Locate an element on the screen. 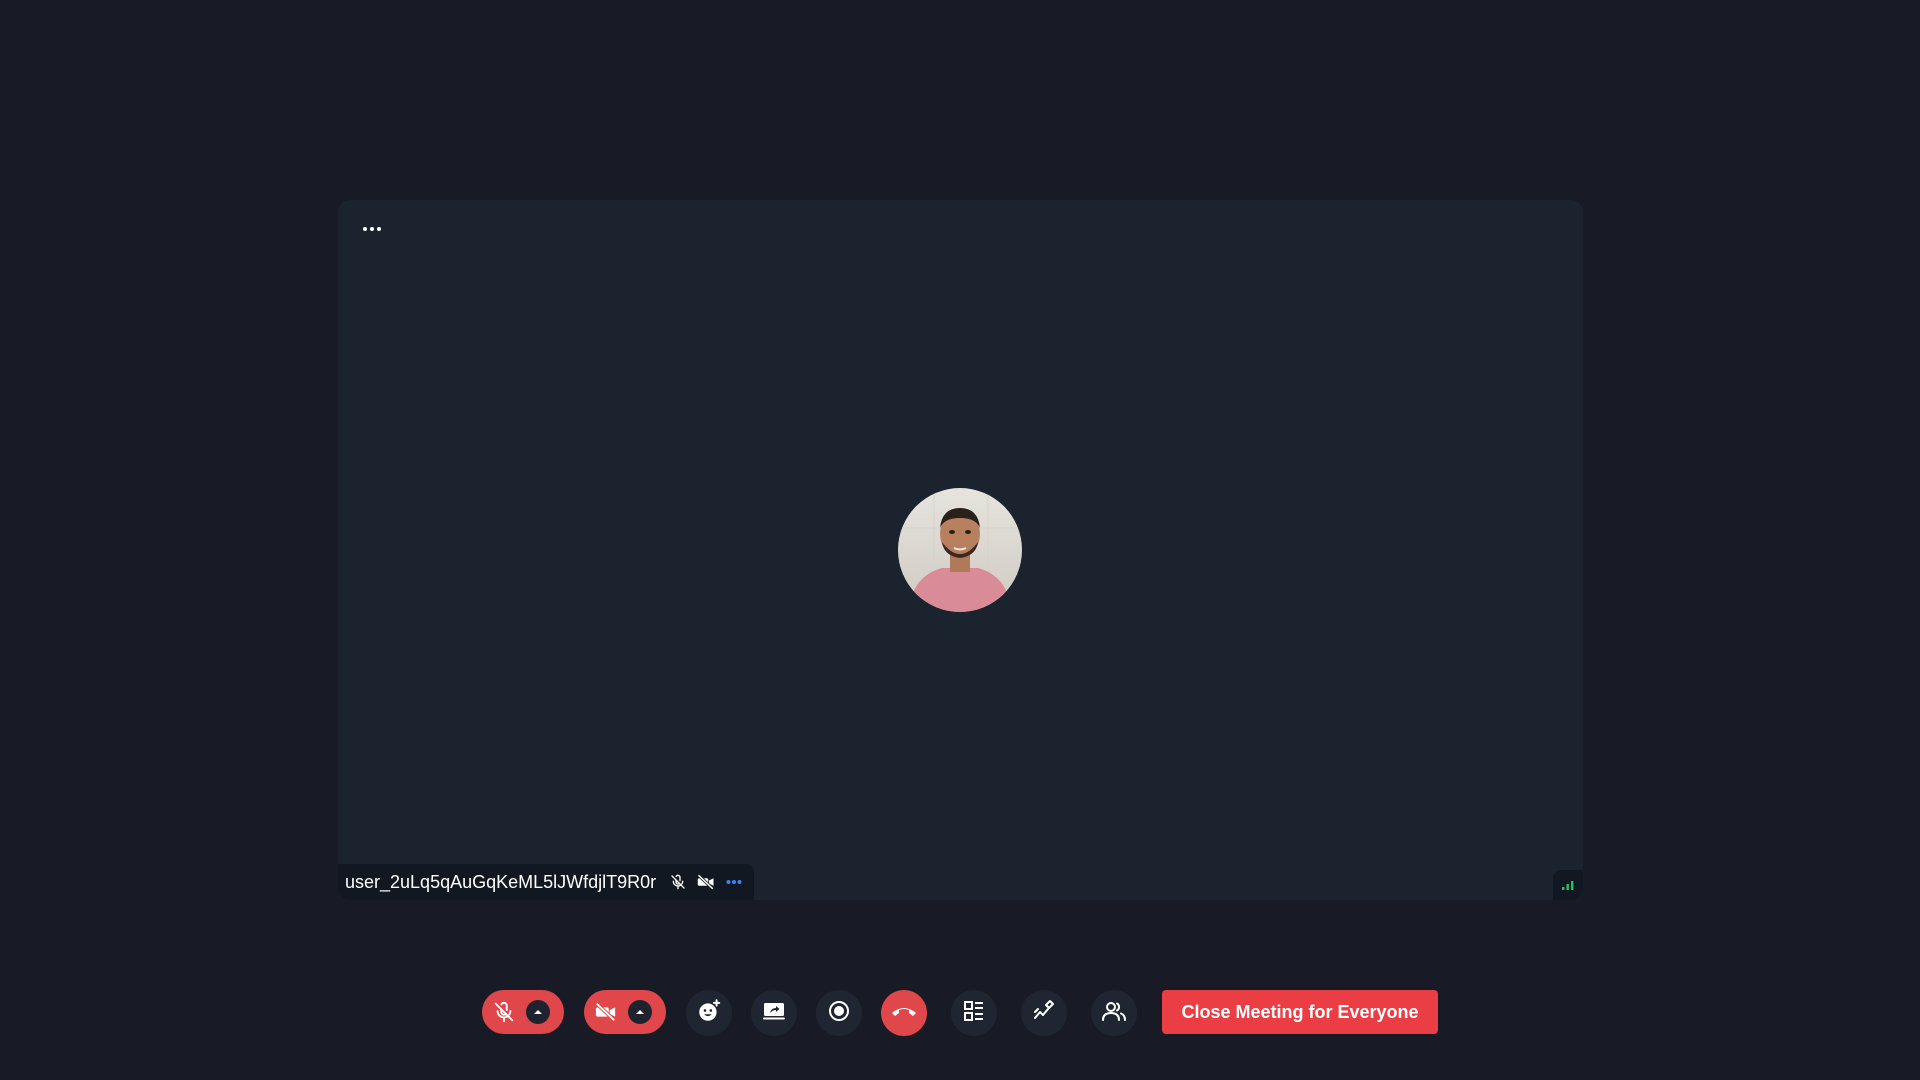 This screenshot has height=1080, width=1920. layout-list-icon is located at coordinates (974, 1013).